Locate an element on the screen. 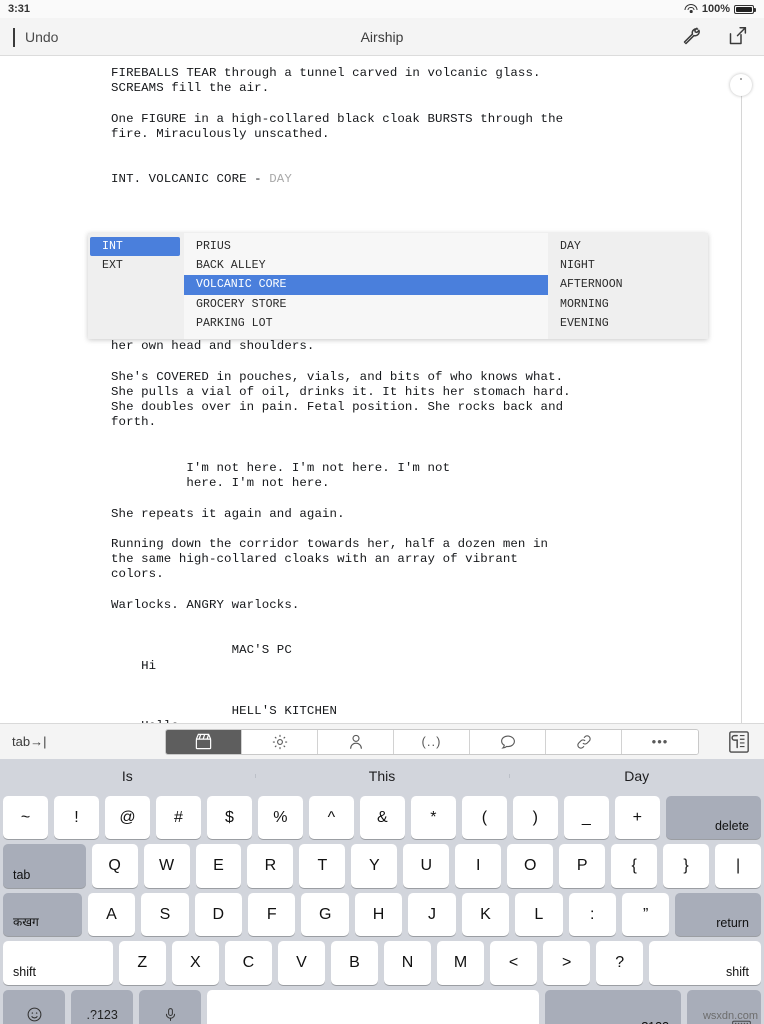 Image resolution: width=764 pixels, height=1024 pixels. scroll-thumb is located at coordinates (741, 85).